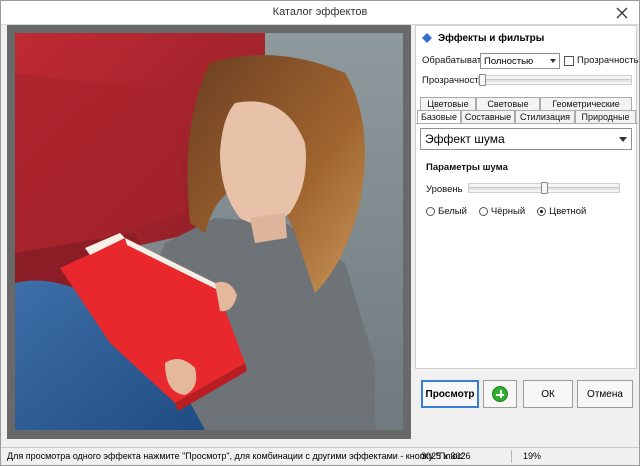 The image size is (640, 466). I want to click on plus-button, so click(500, 394).